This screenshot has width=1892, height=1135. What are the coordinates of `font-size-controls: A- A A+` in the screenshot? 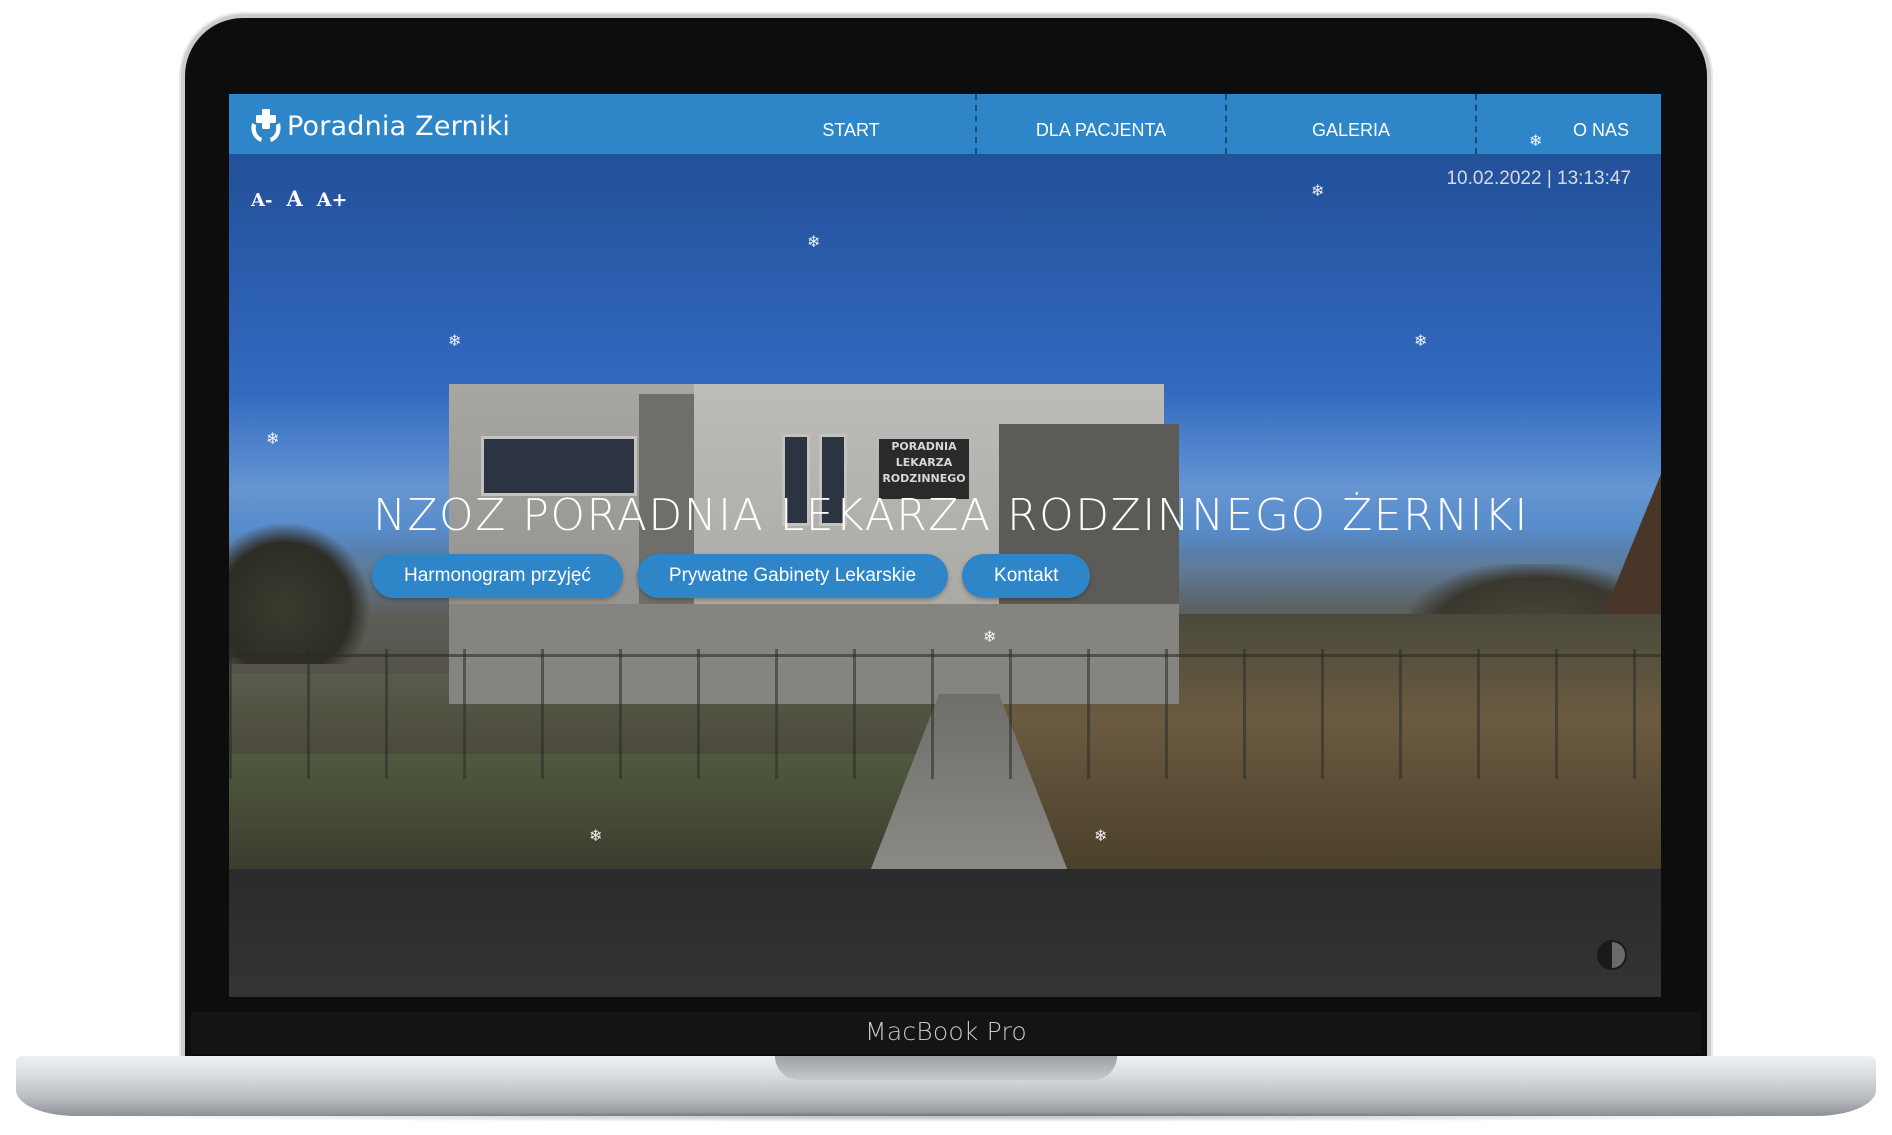 It's located at (299, 198).